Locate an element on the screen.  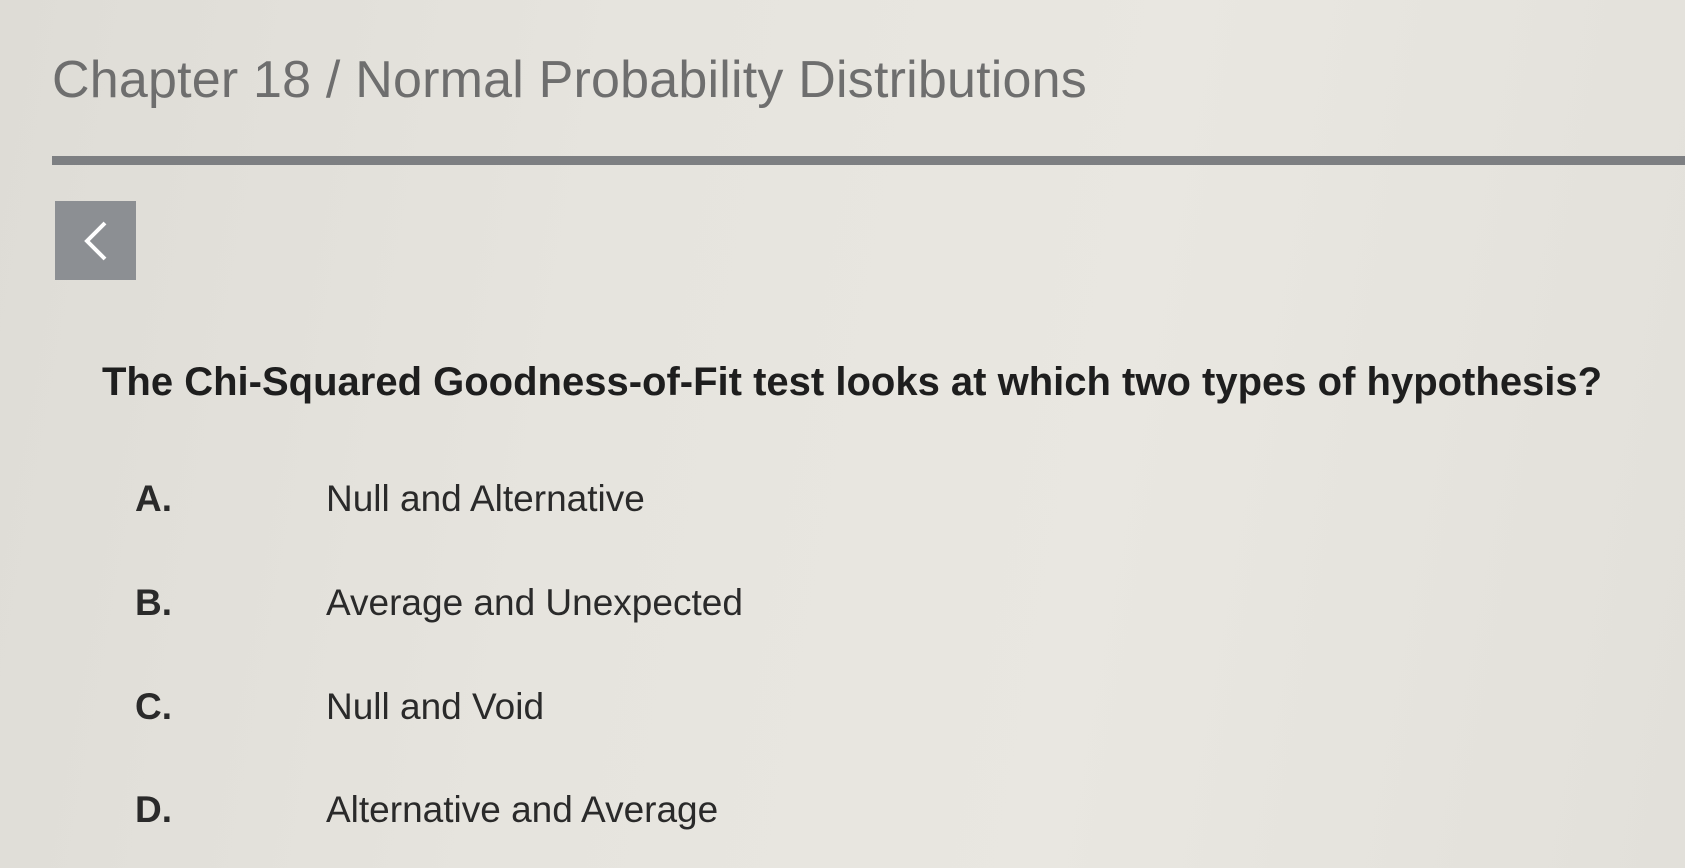
option-letter: C. is located at coordinates (153, 706).